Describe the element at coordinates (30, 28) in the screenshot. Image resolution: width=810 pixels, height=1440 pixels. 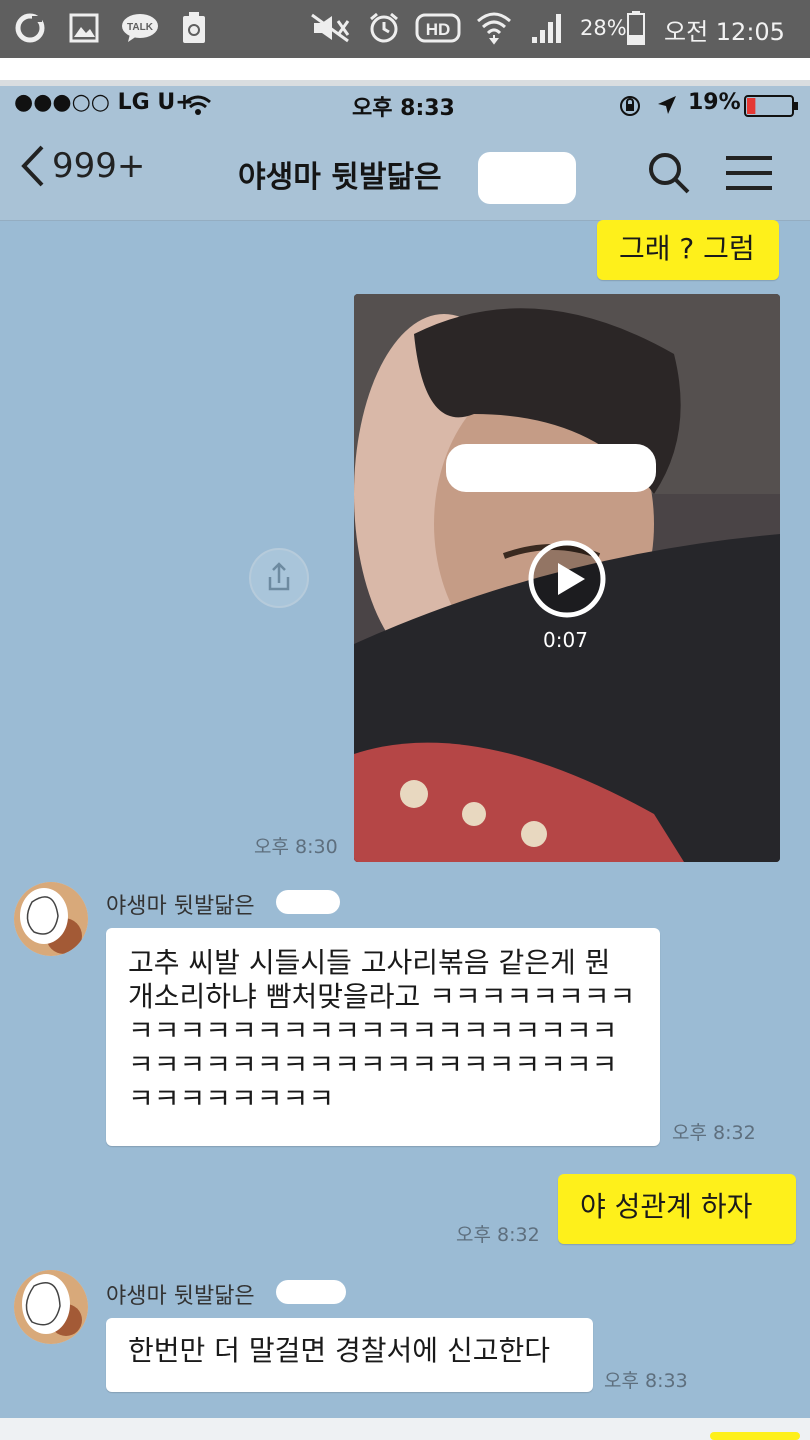
I see `o-app-icon` at that location.